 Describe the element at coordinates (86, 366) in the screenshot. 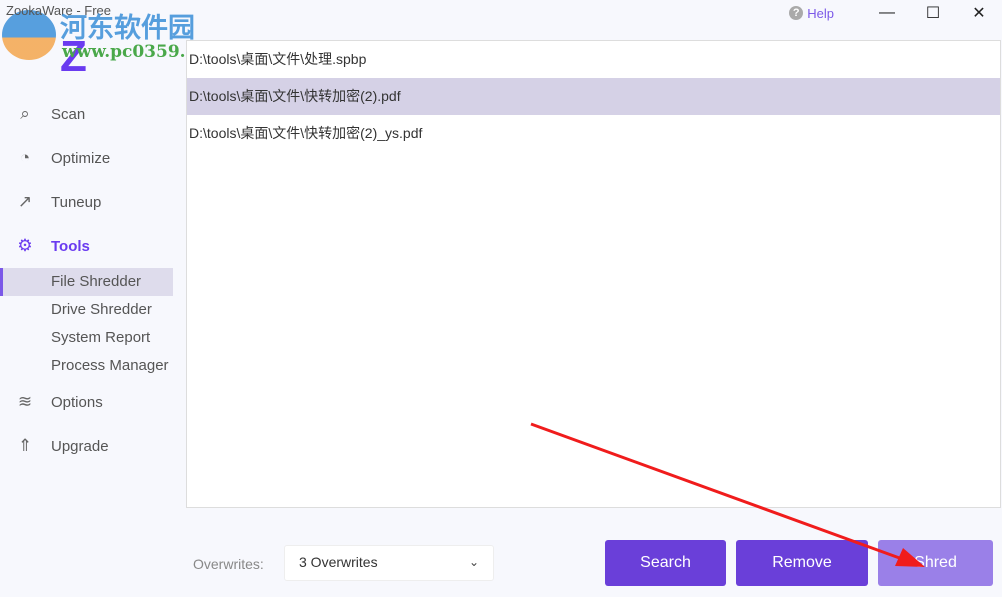

I see `nav-process-manager: Process Manager` at that location.